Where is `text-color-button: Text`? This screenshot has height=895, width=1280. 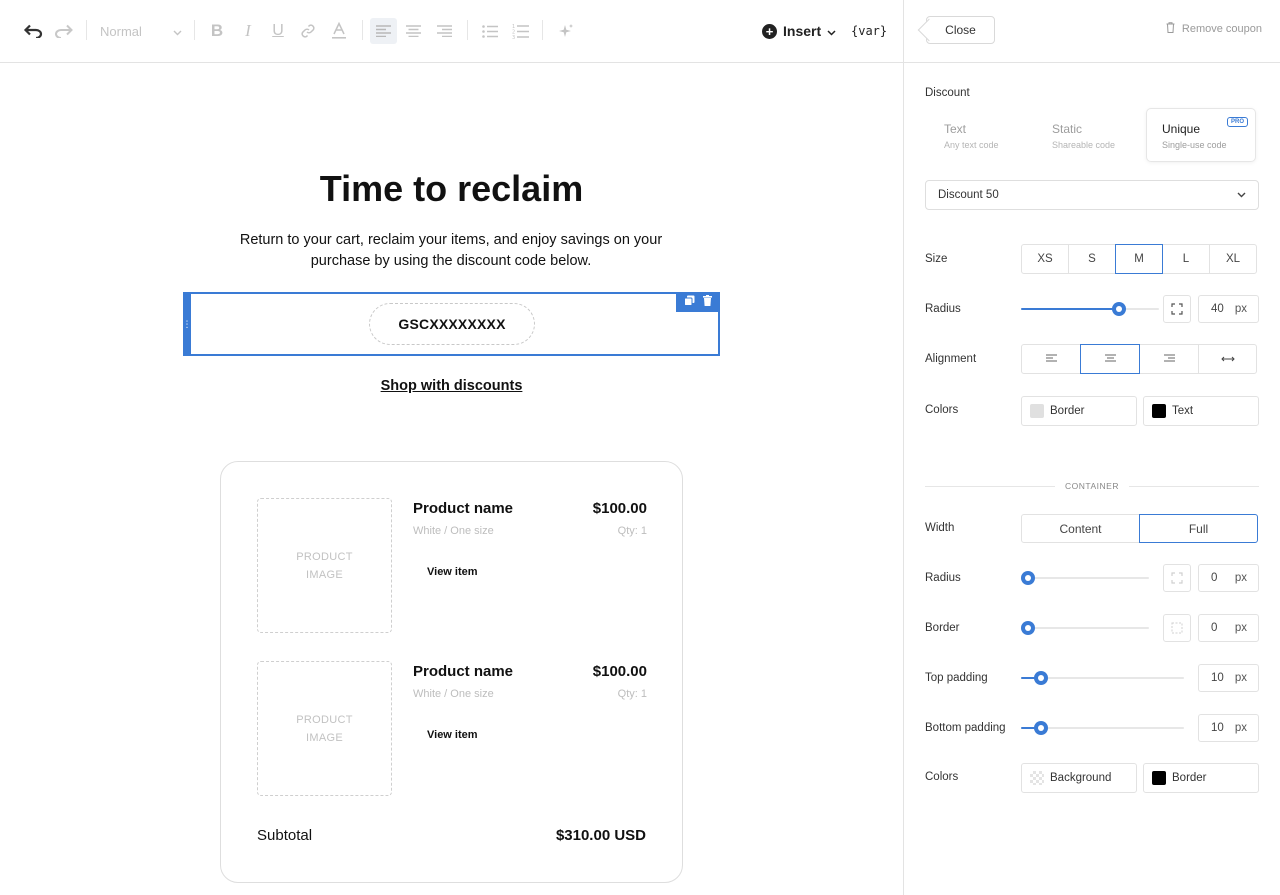
text-color-button: Text is located at coordinates (1201, 411).